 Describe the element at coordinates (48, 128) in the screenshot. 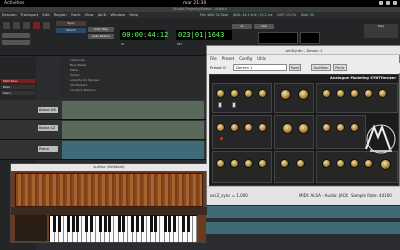

I see `track-name: Basse LZ` at that location.